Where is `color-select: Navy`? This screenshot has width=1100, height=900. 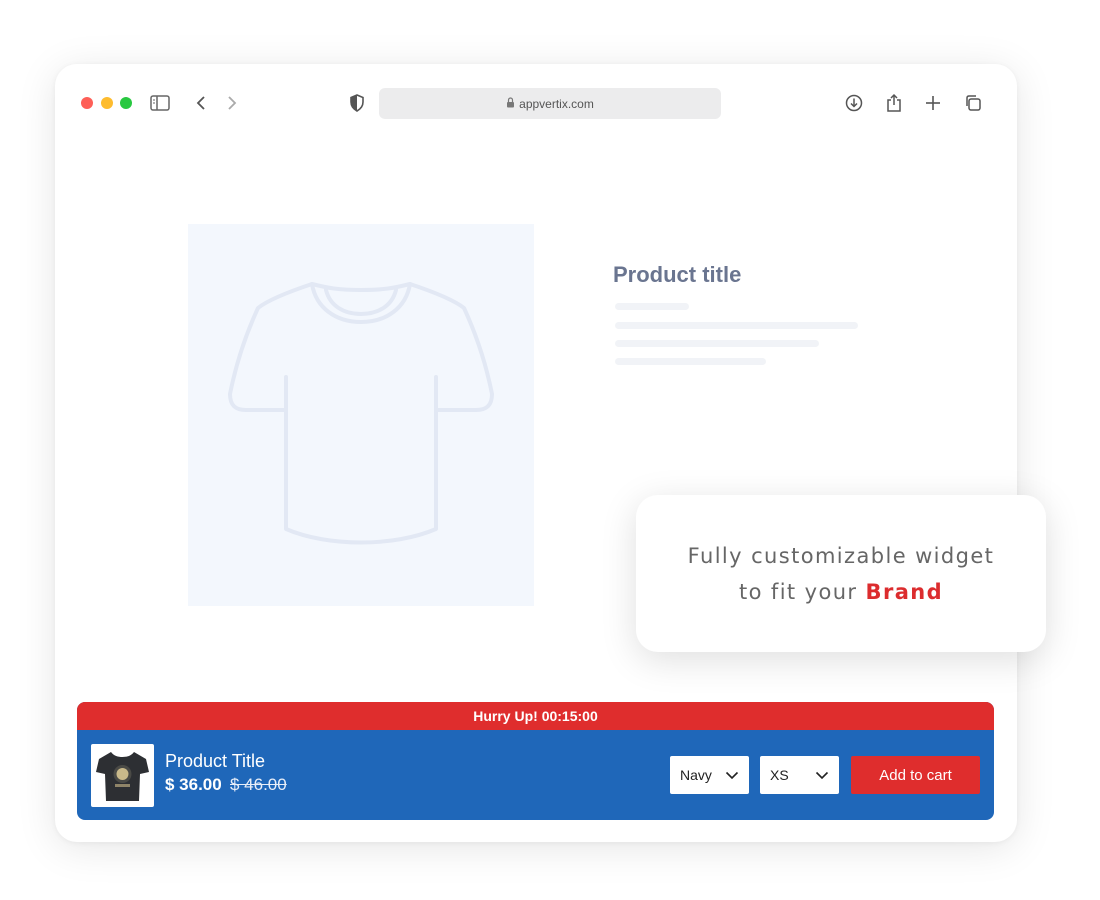 color-select: Navy is located at coordinates (709, 775).